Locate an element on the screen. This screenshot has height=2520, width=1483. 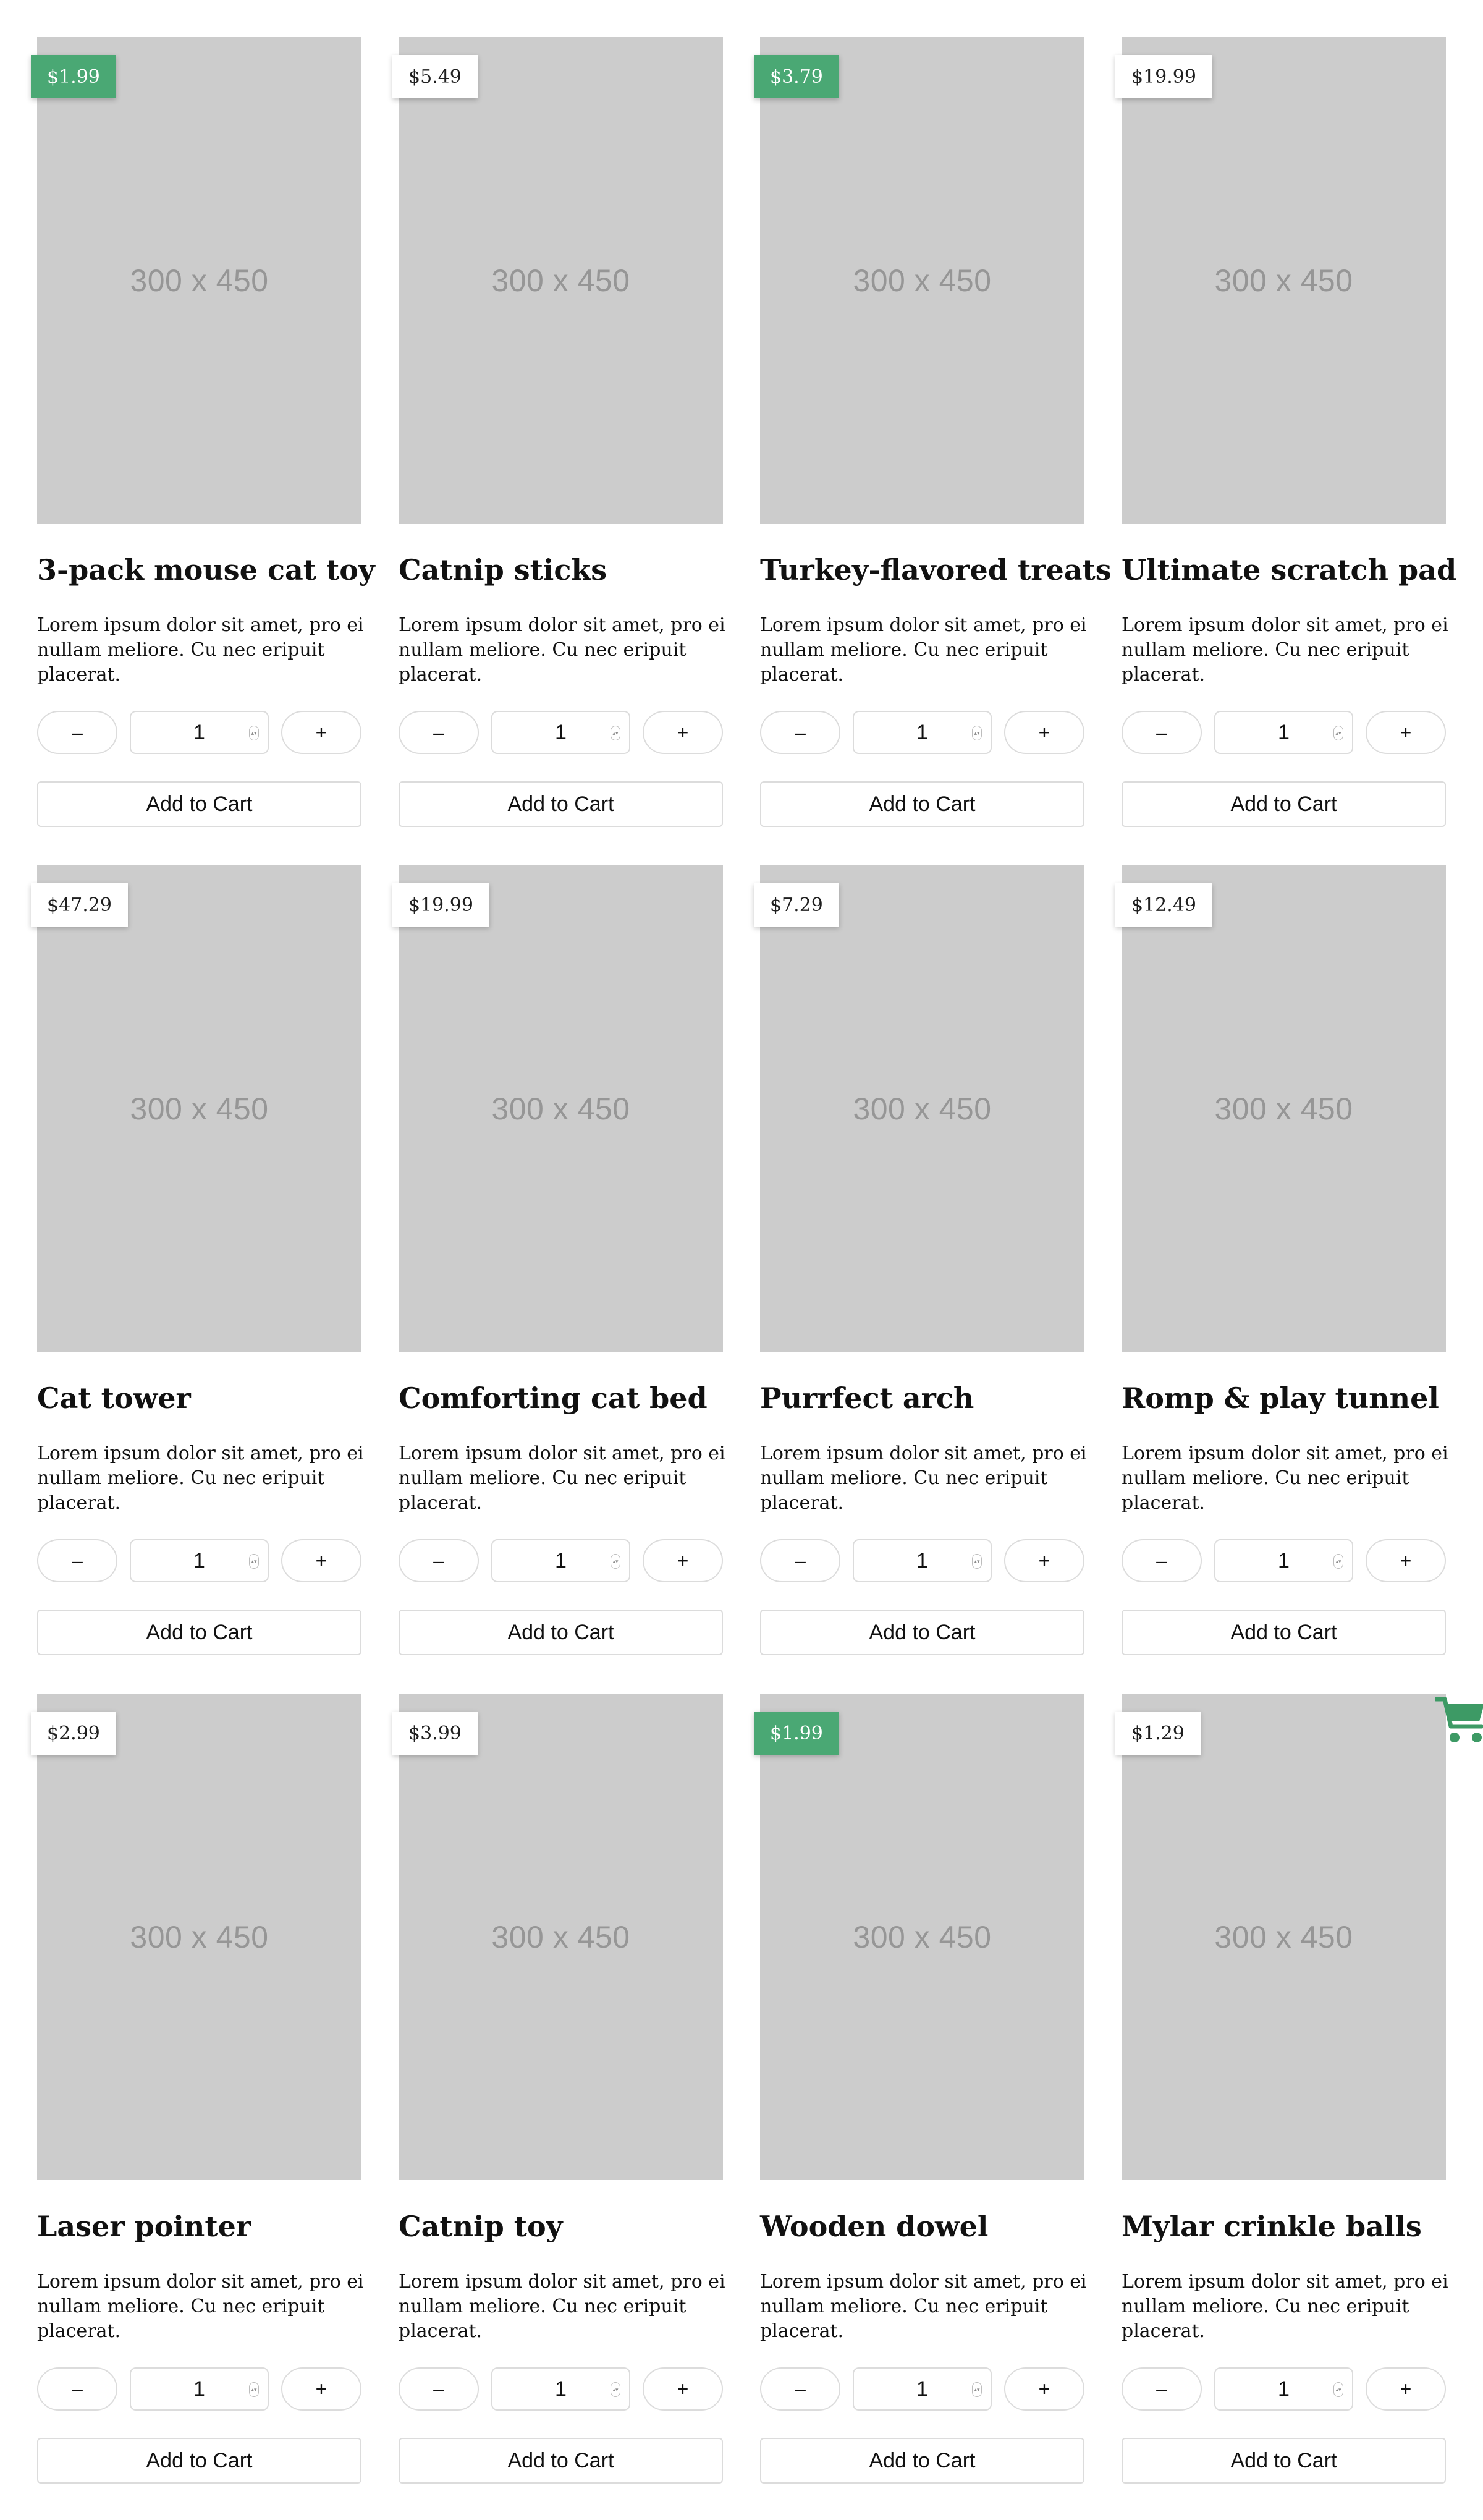
product-name: Ultimate scratch pad is located at coordinates (1295, 569).